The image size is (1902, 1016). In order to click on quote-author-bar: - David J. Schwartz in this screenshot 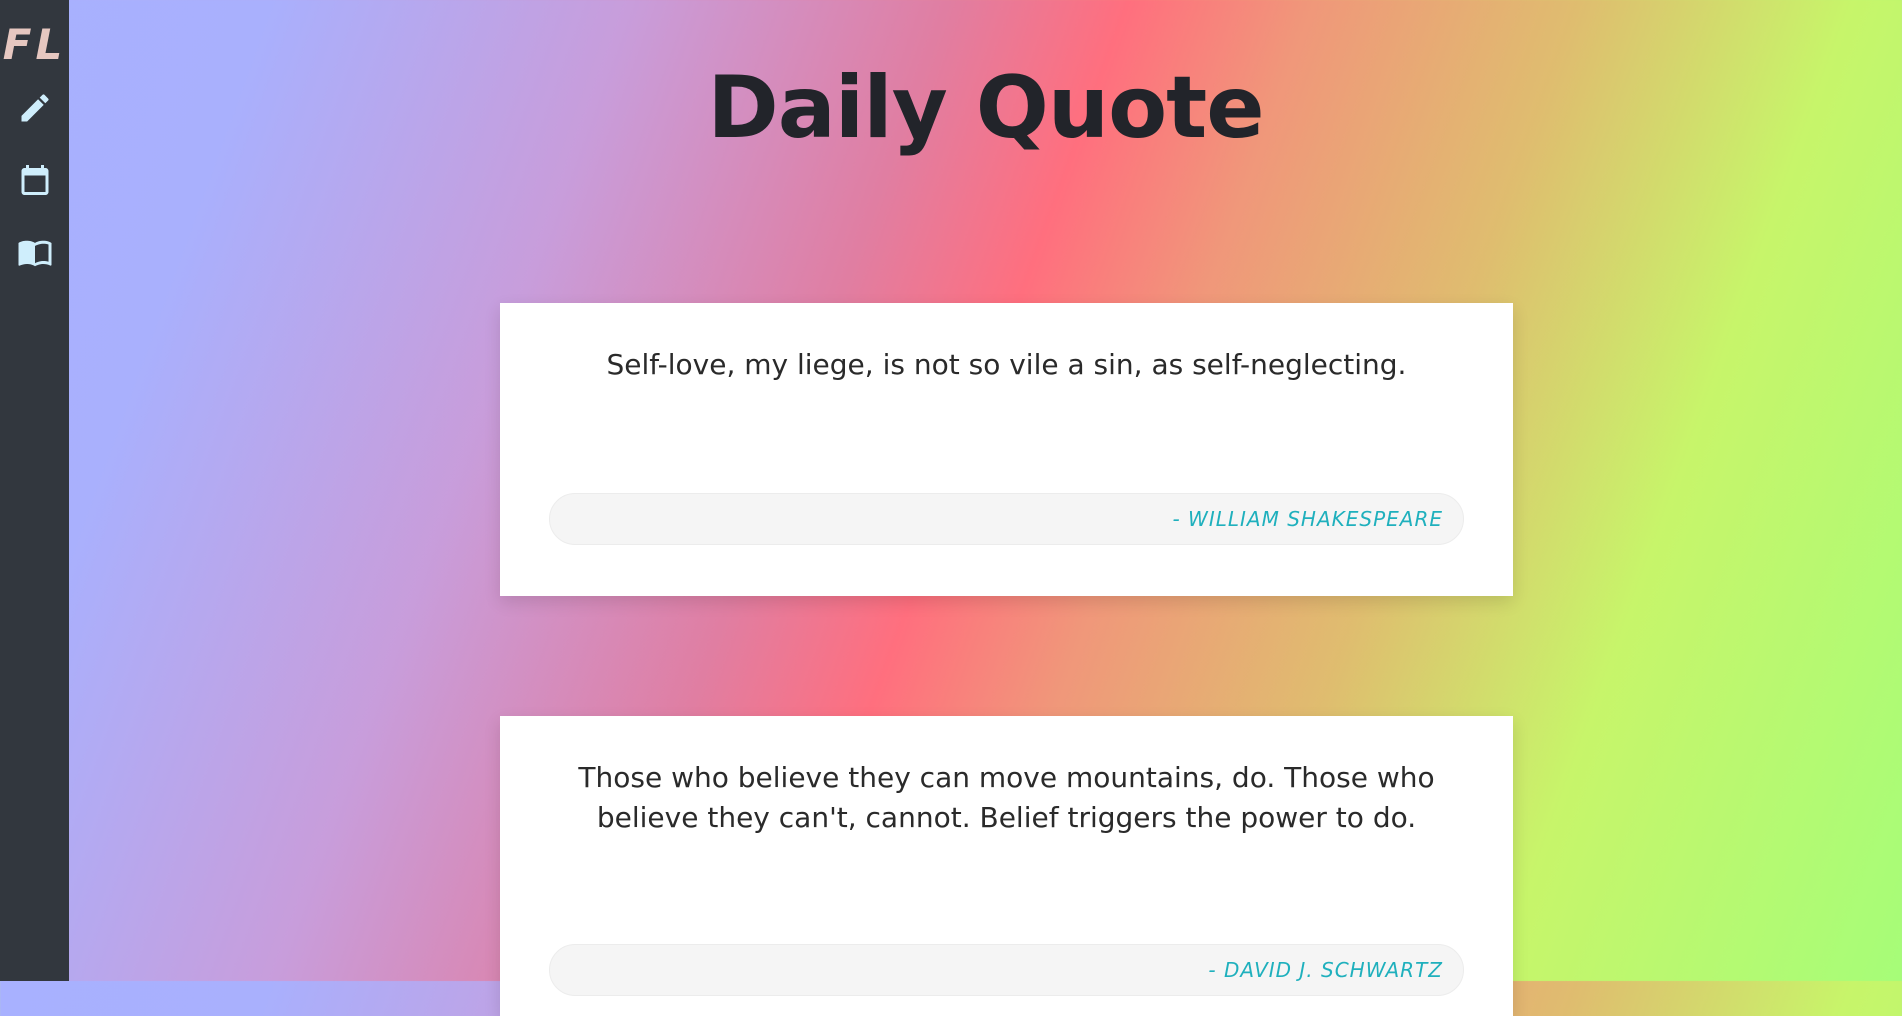, I will do `click(1006, 970)`.